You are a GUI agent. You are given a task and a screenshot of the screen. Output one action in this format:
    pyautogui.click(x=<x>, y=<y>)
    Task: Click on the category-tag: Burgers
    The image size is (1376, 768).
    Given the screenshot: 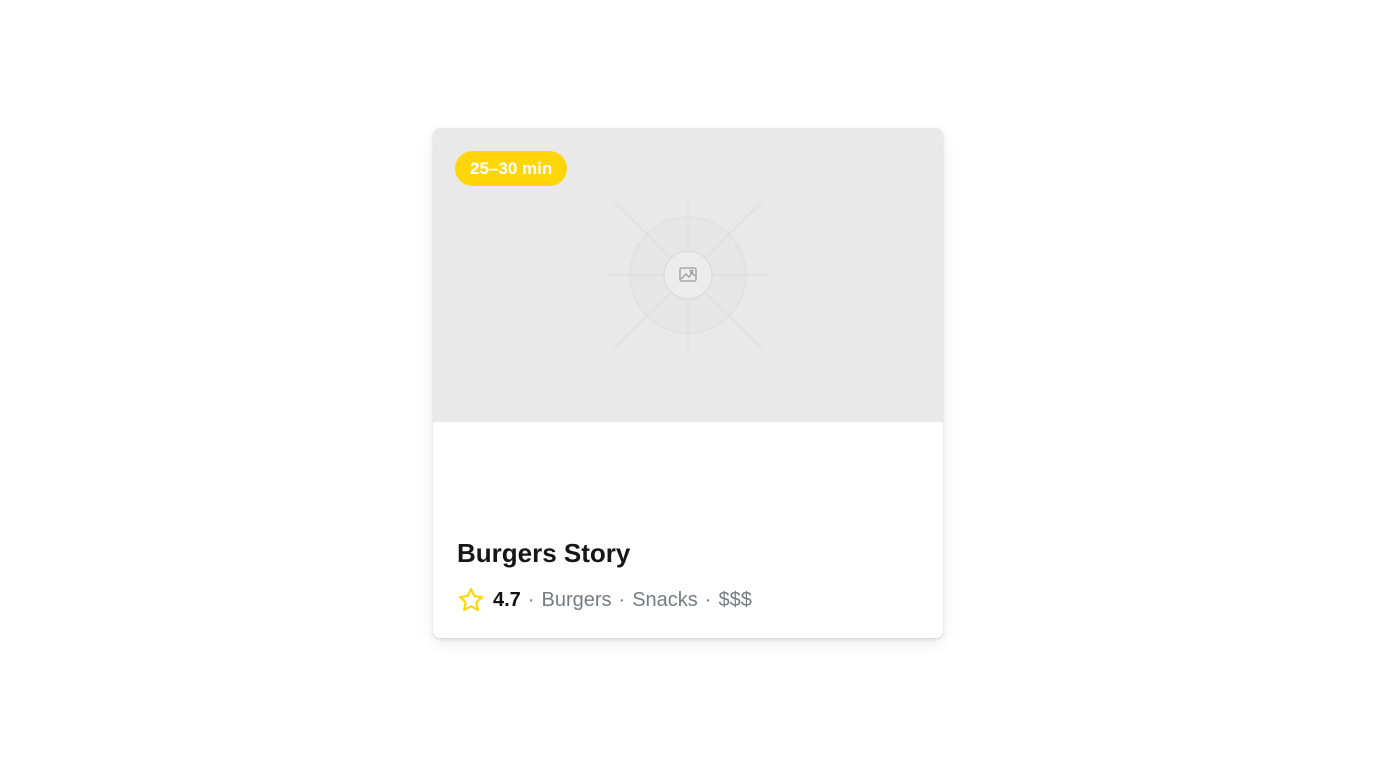 What is the action you would take?
    pyautogui.click(x=576, y=599)
    